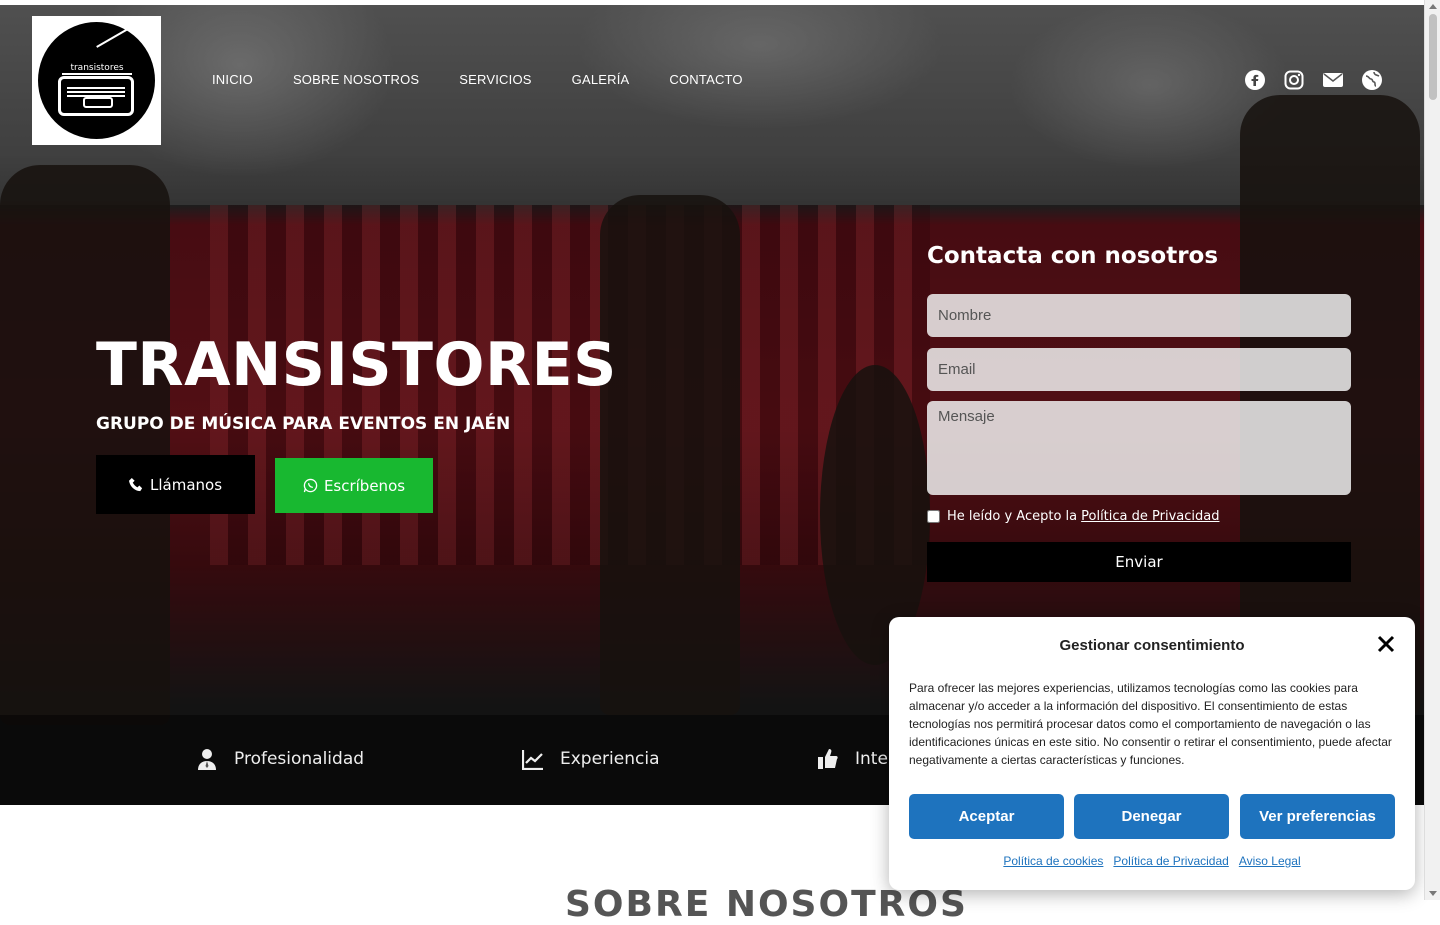  I want to click on feature-label: Inte, so click(871, 759).